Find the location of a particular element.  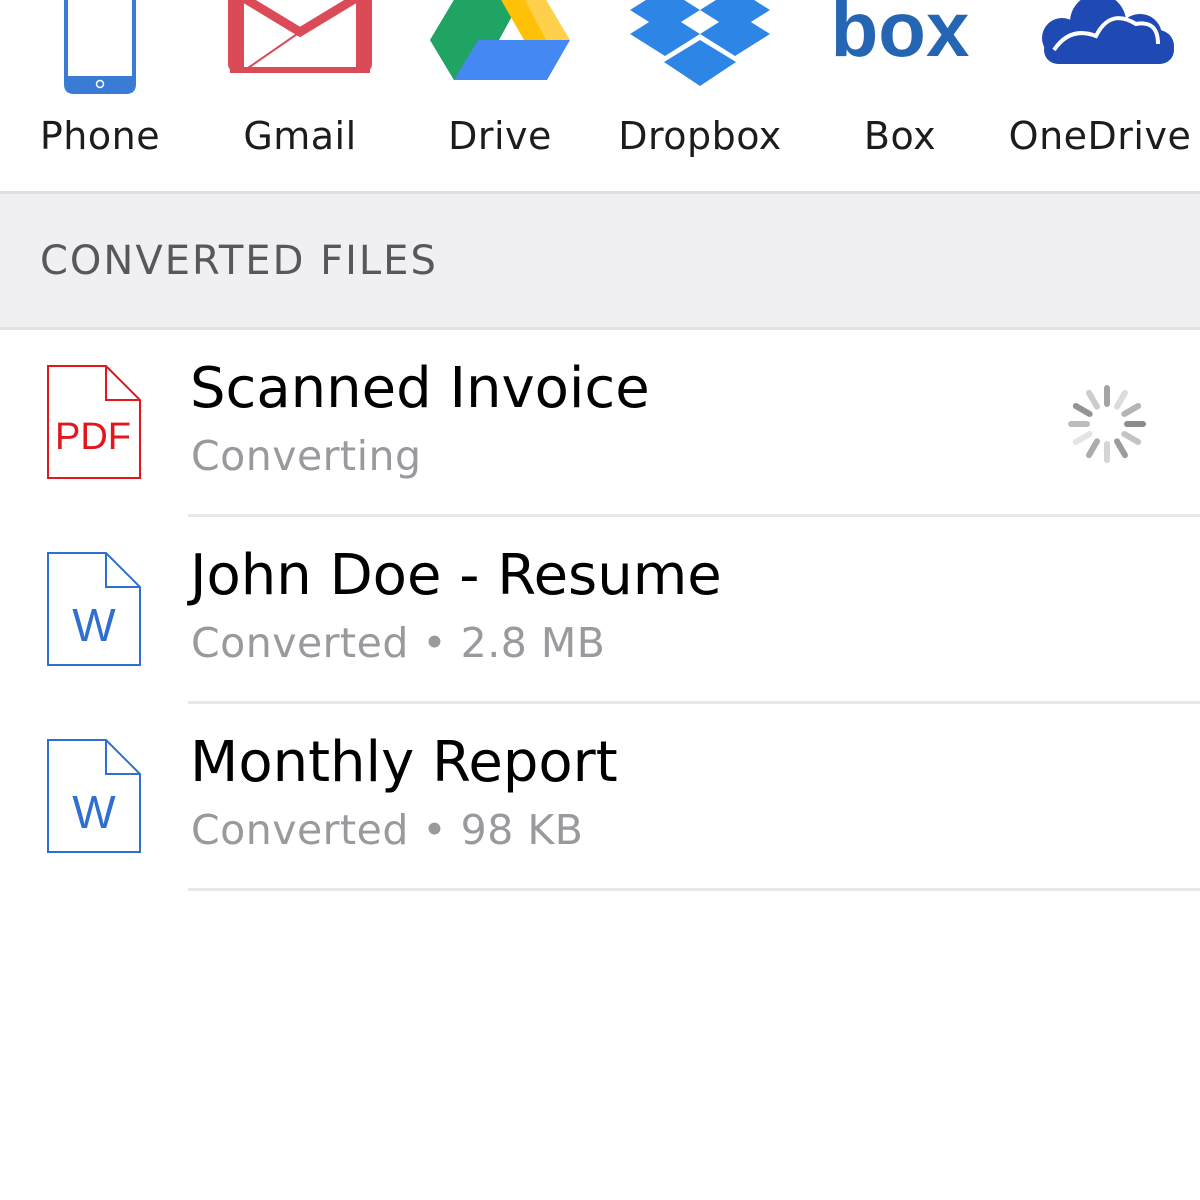

loading-spinner-icon is located at coordinates (1107, 426).